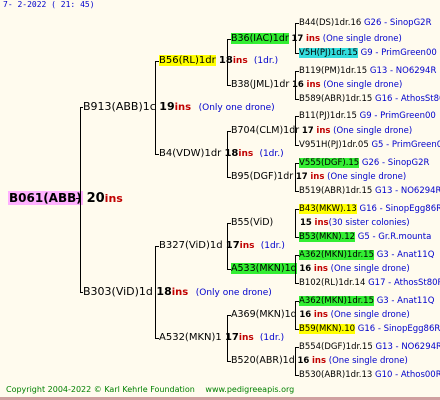  Describe the element at coordinates (336, 99) in the screenshot. I see `g4-name: B589(ABR)1dr.15` at that location.